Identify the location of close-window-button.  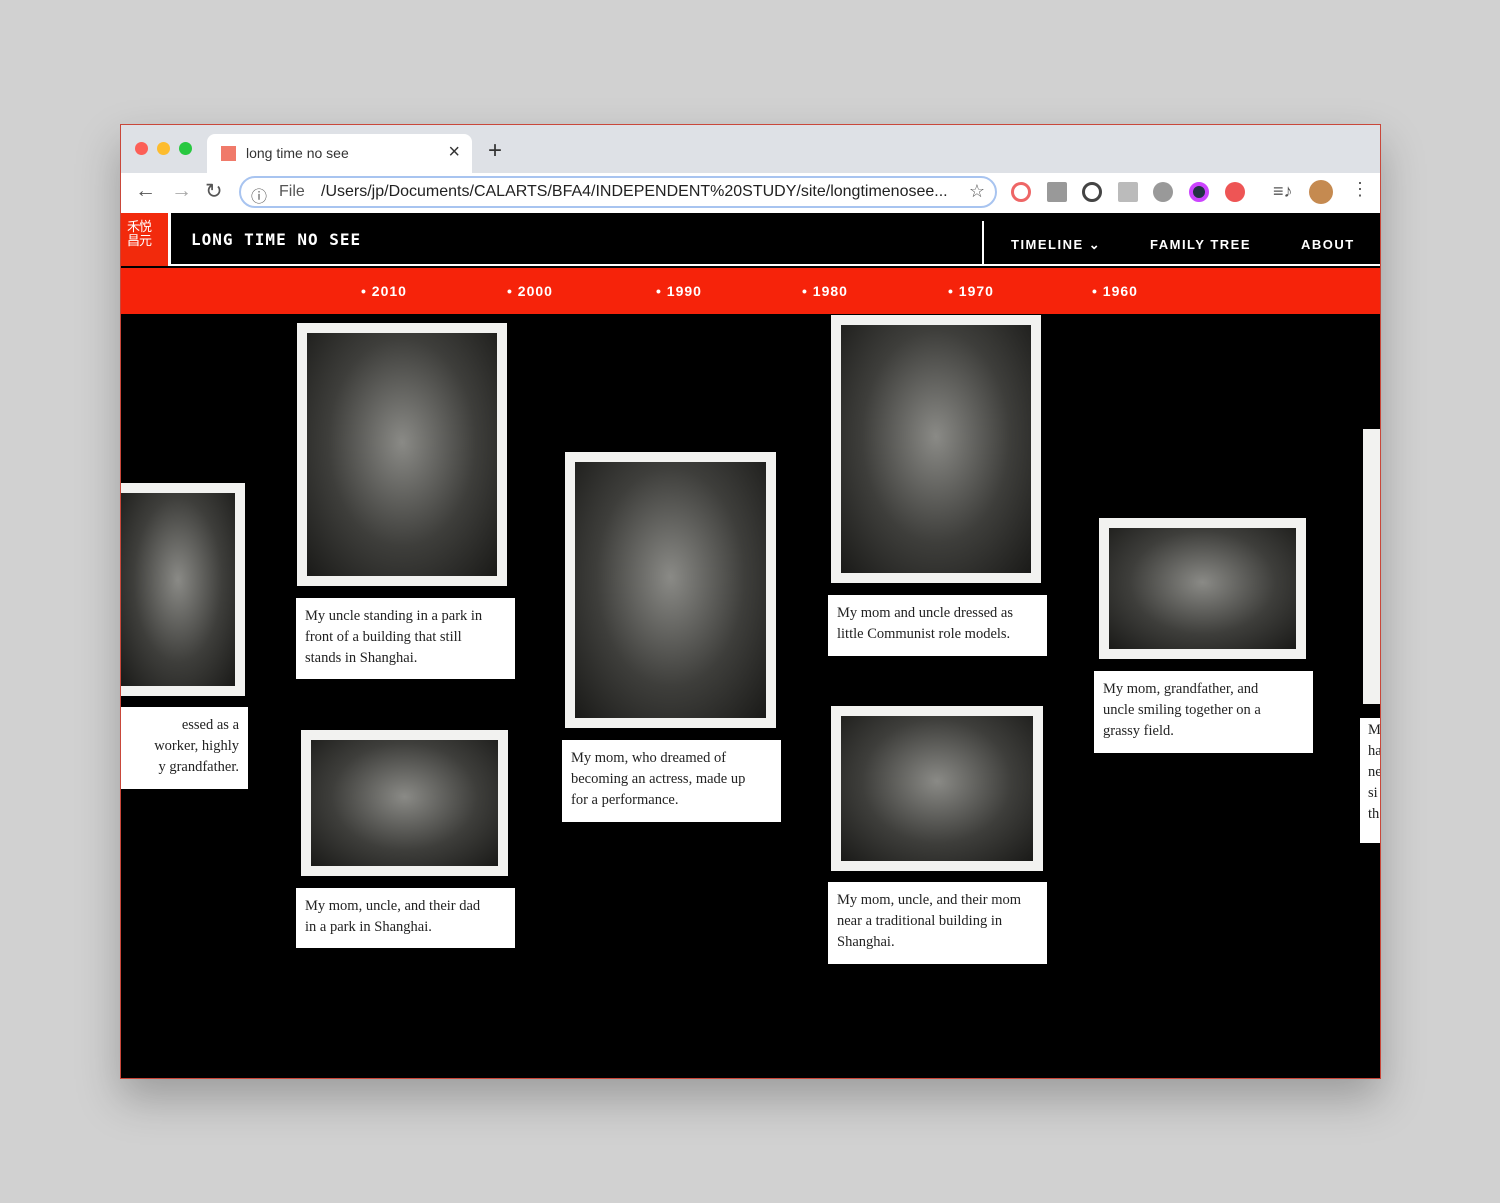
(141, 148).